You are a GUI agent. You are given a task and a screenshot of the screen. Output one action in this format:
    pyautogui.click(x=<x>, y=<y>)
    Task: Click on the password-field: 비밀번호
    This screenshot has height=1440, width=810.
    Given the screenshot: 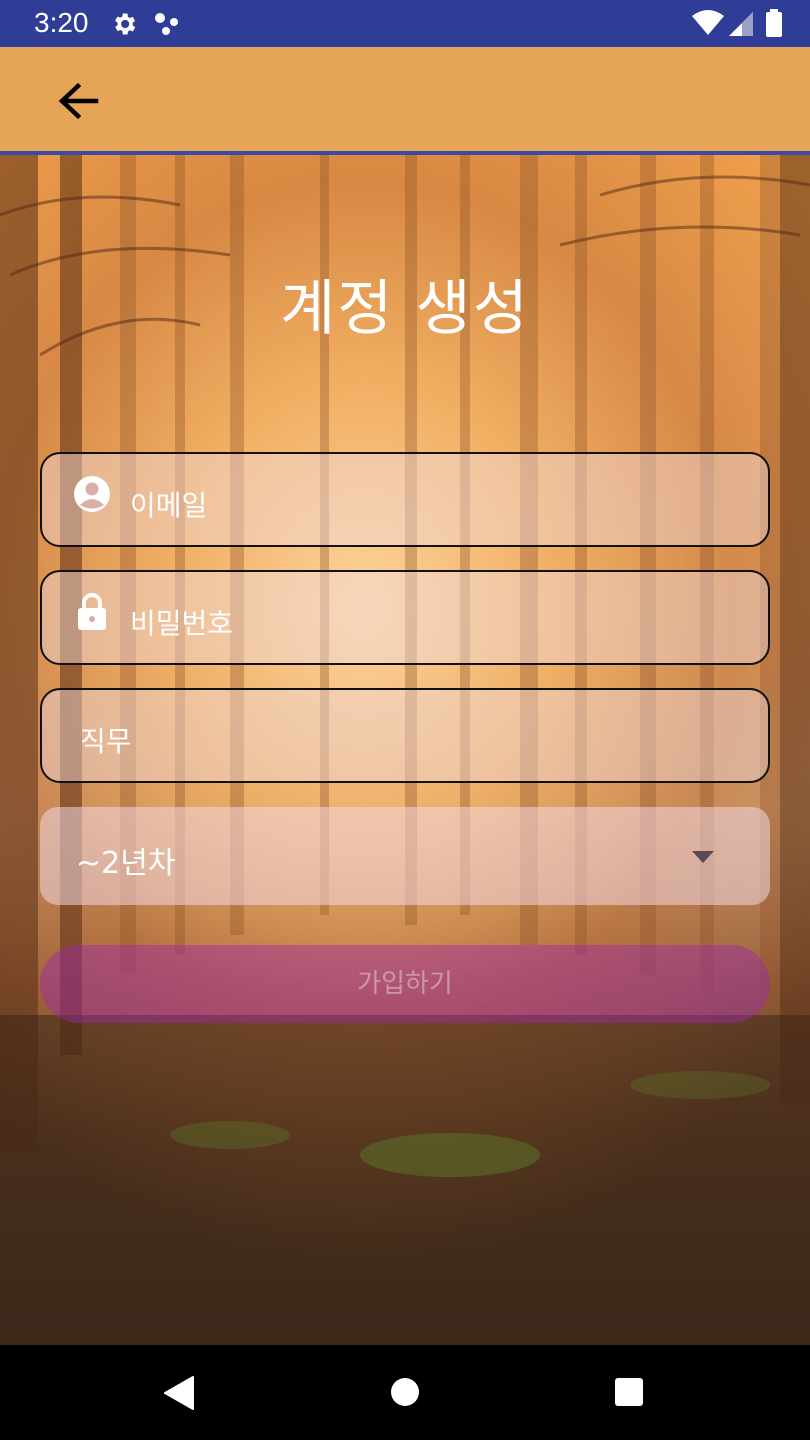 What is the action you would take?
    pyautogui.click(x=405, y=617)
    